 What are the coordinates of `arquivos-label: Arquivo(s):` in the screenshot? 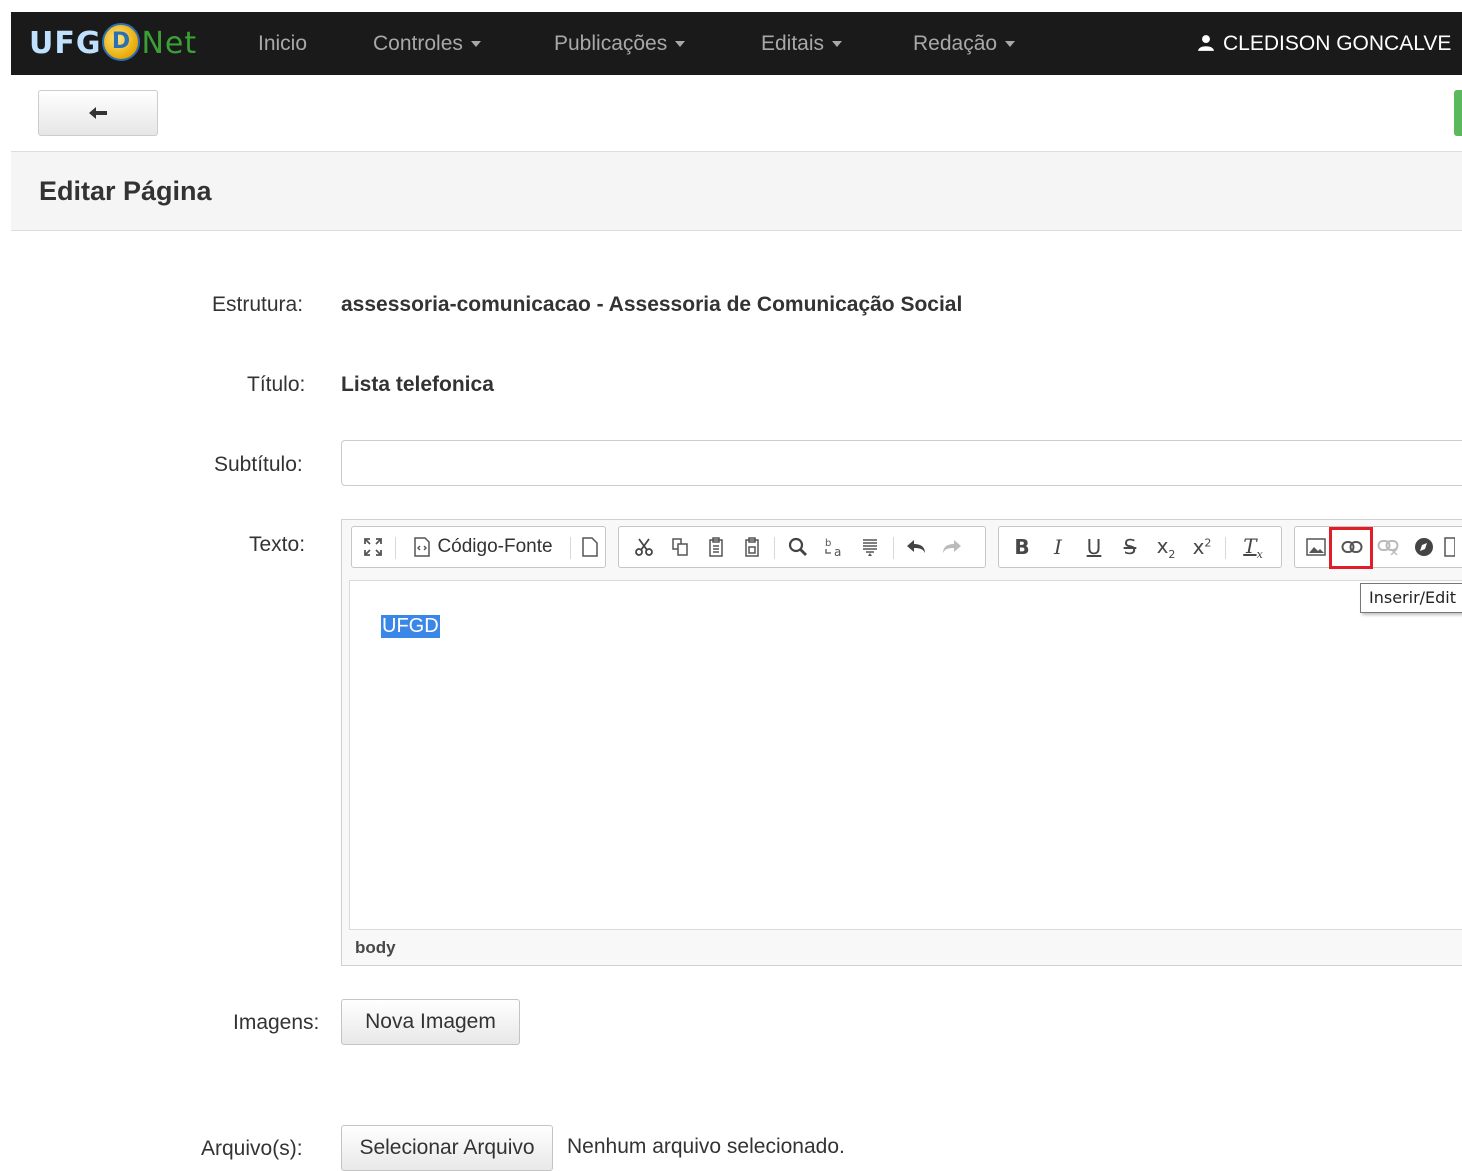 It's located at (252, 1148).